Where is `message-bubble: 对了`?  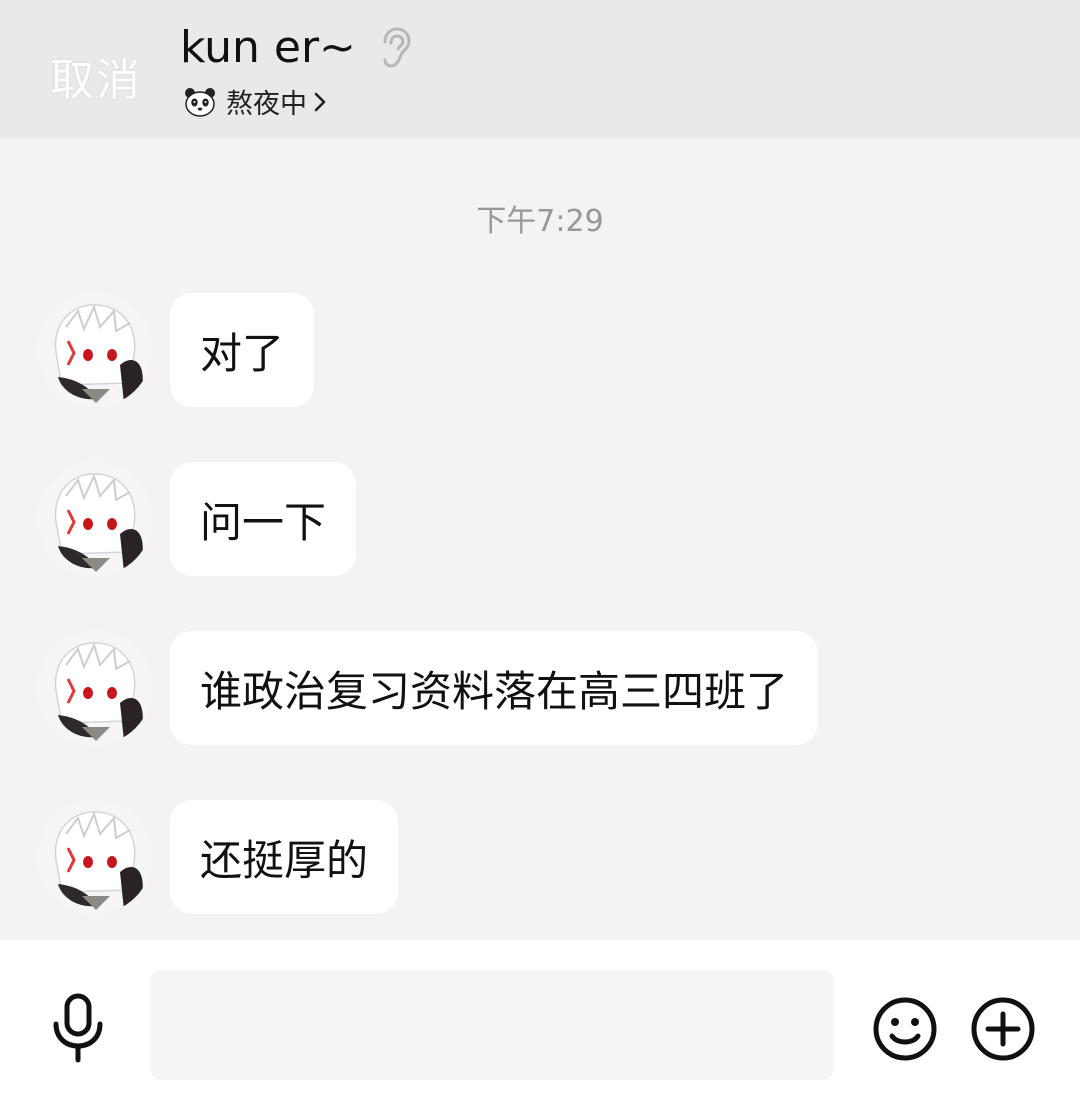
message-bubble: 对了 is located at coordinates (242, 350).